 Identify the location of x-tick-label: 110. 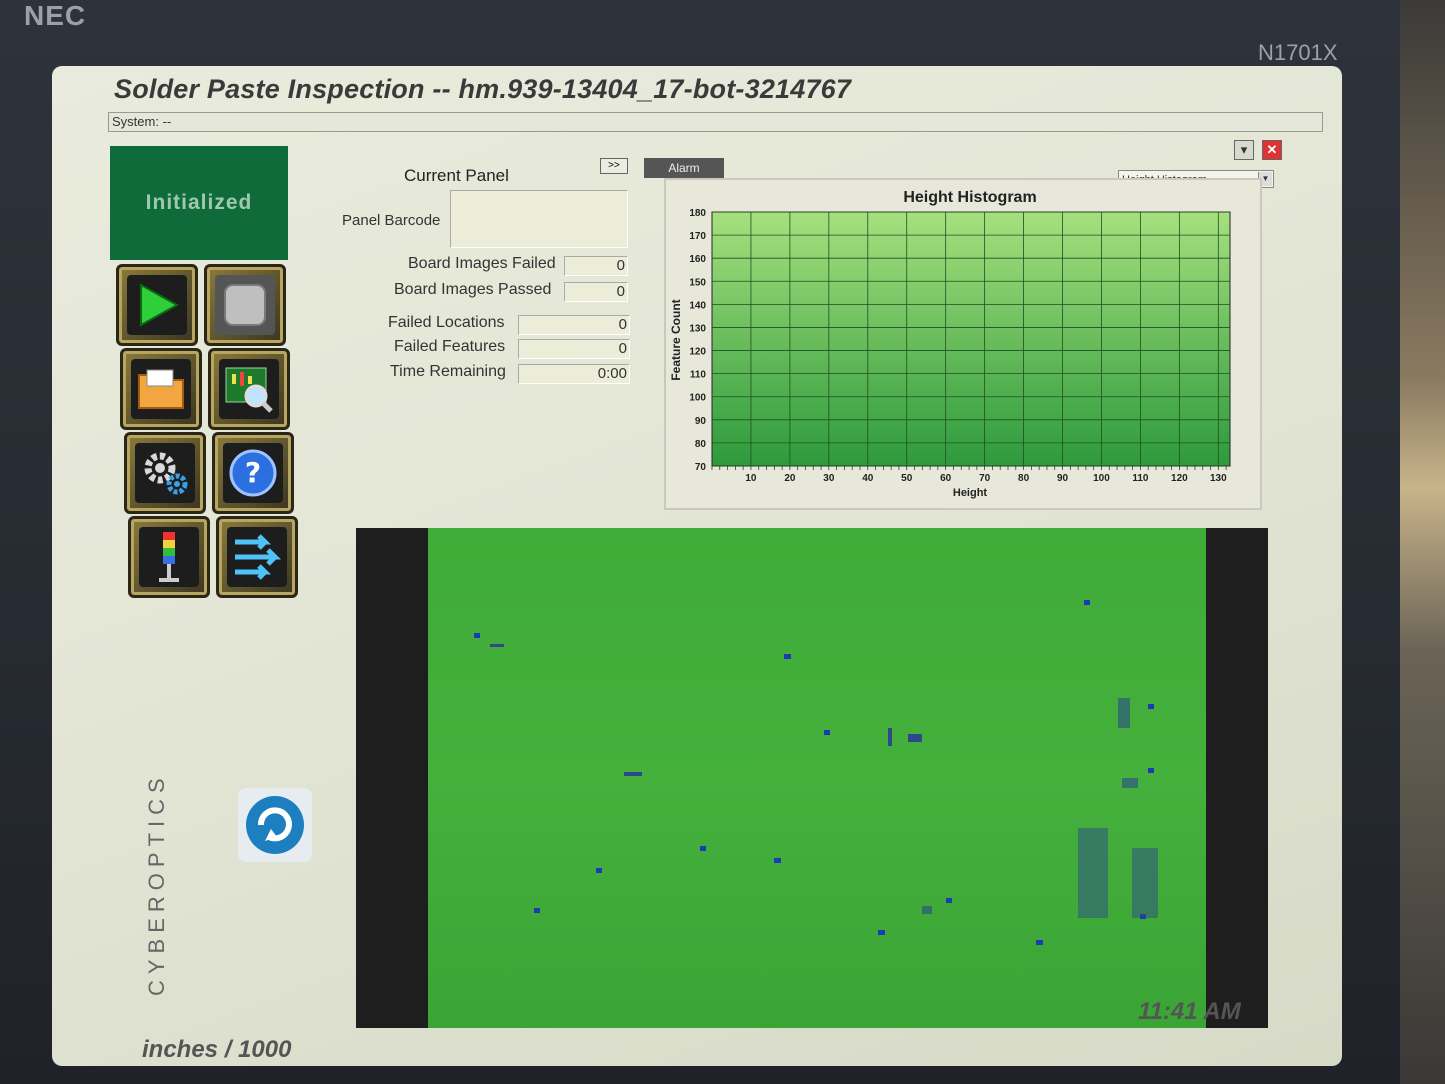
(1140, 478).